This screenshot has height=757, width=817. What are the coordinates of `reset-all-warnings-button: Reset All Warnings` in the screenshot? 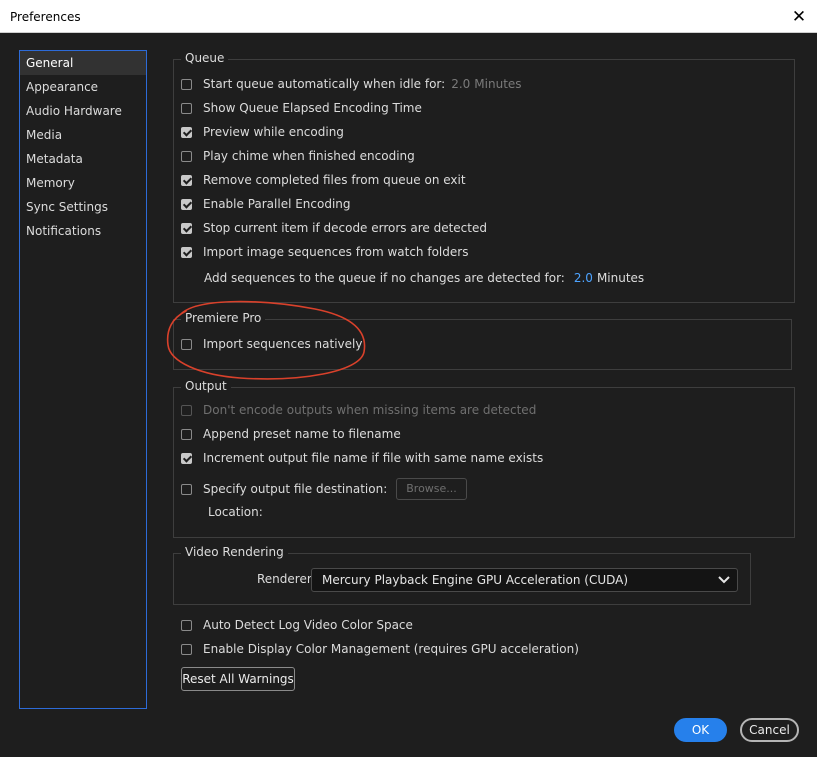 It's located at (238, 679).